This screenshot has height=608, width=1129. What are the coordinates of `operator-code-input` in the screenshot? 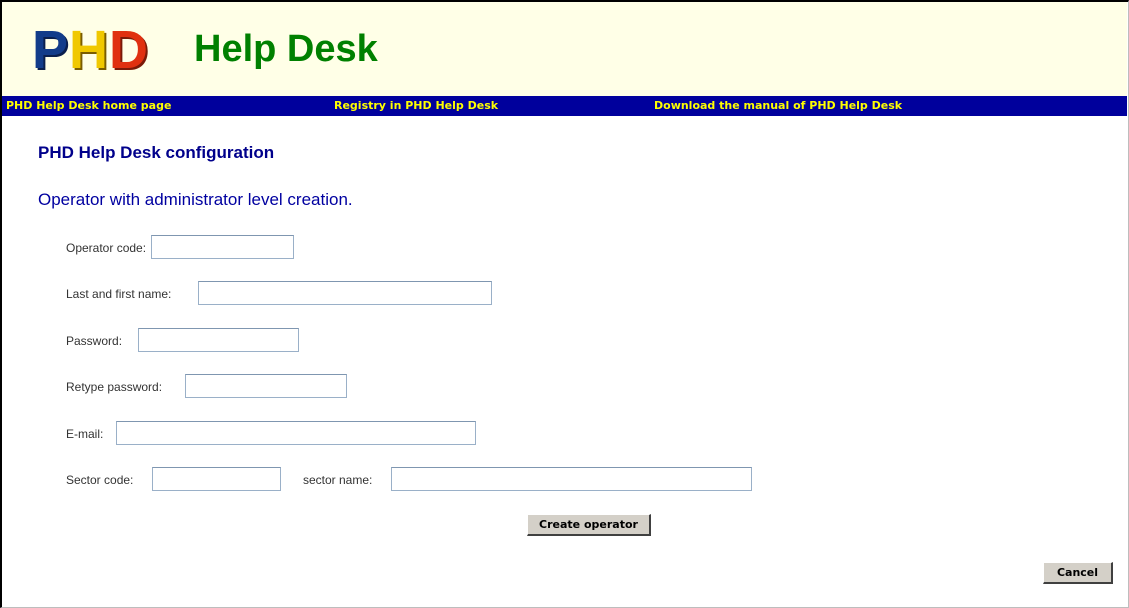 It's located at (222, 247).